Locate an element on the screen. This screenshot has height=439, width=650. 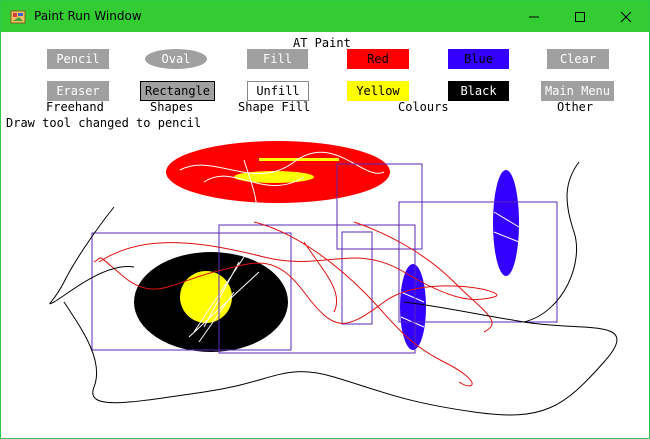
maximize-icon is located at coordinates (580, 17).